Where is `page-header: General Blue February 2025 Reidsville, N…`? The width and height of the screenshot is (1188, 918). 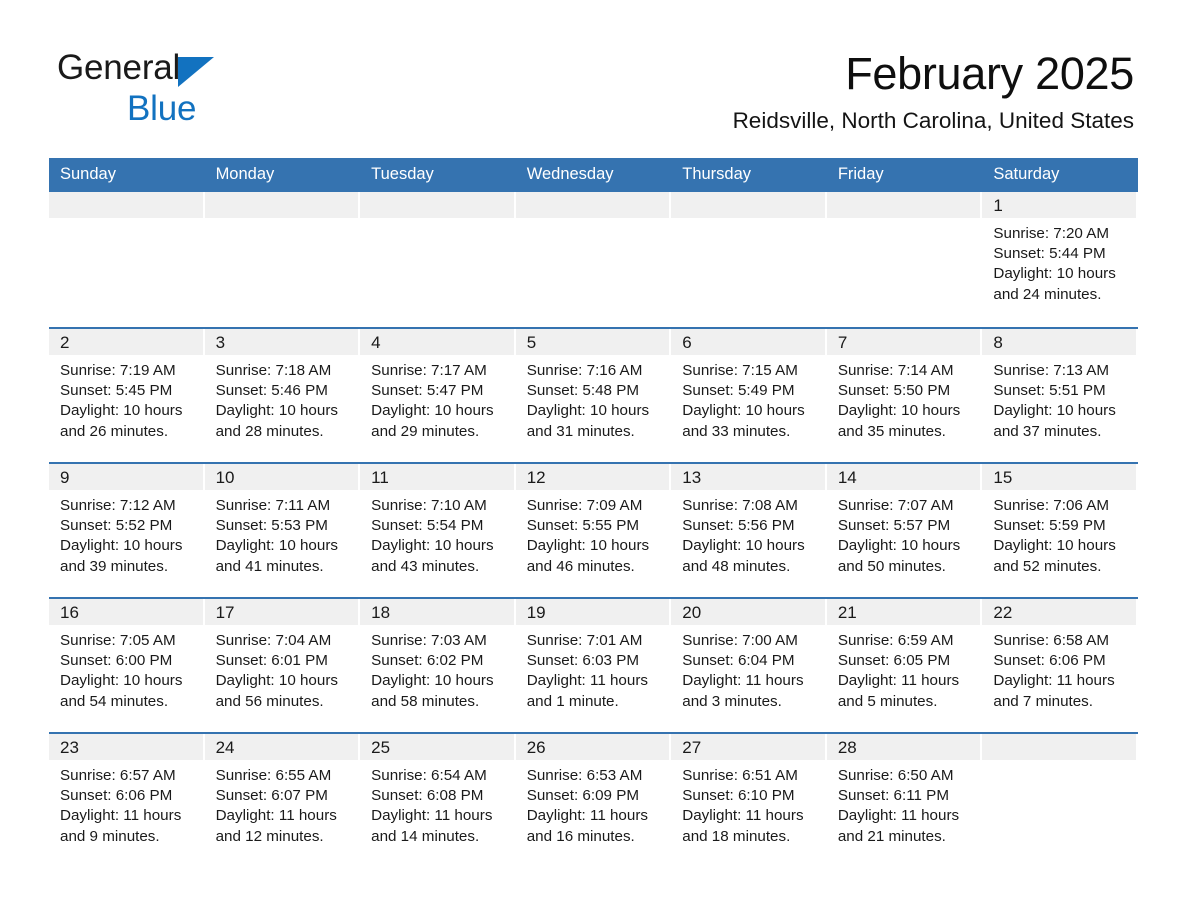
page-header: General Blue February 2025 Reidsville, N… is located at coordinates (594, 66).